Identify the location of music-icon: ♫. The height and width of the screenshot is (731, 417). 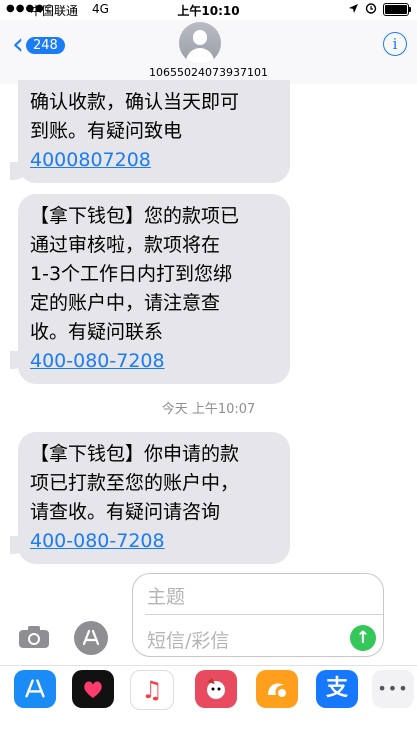
(152, 690).